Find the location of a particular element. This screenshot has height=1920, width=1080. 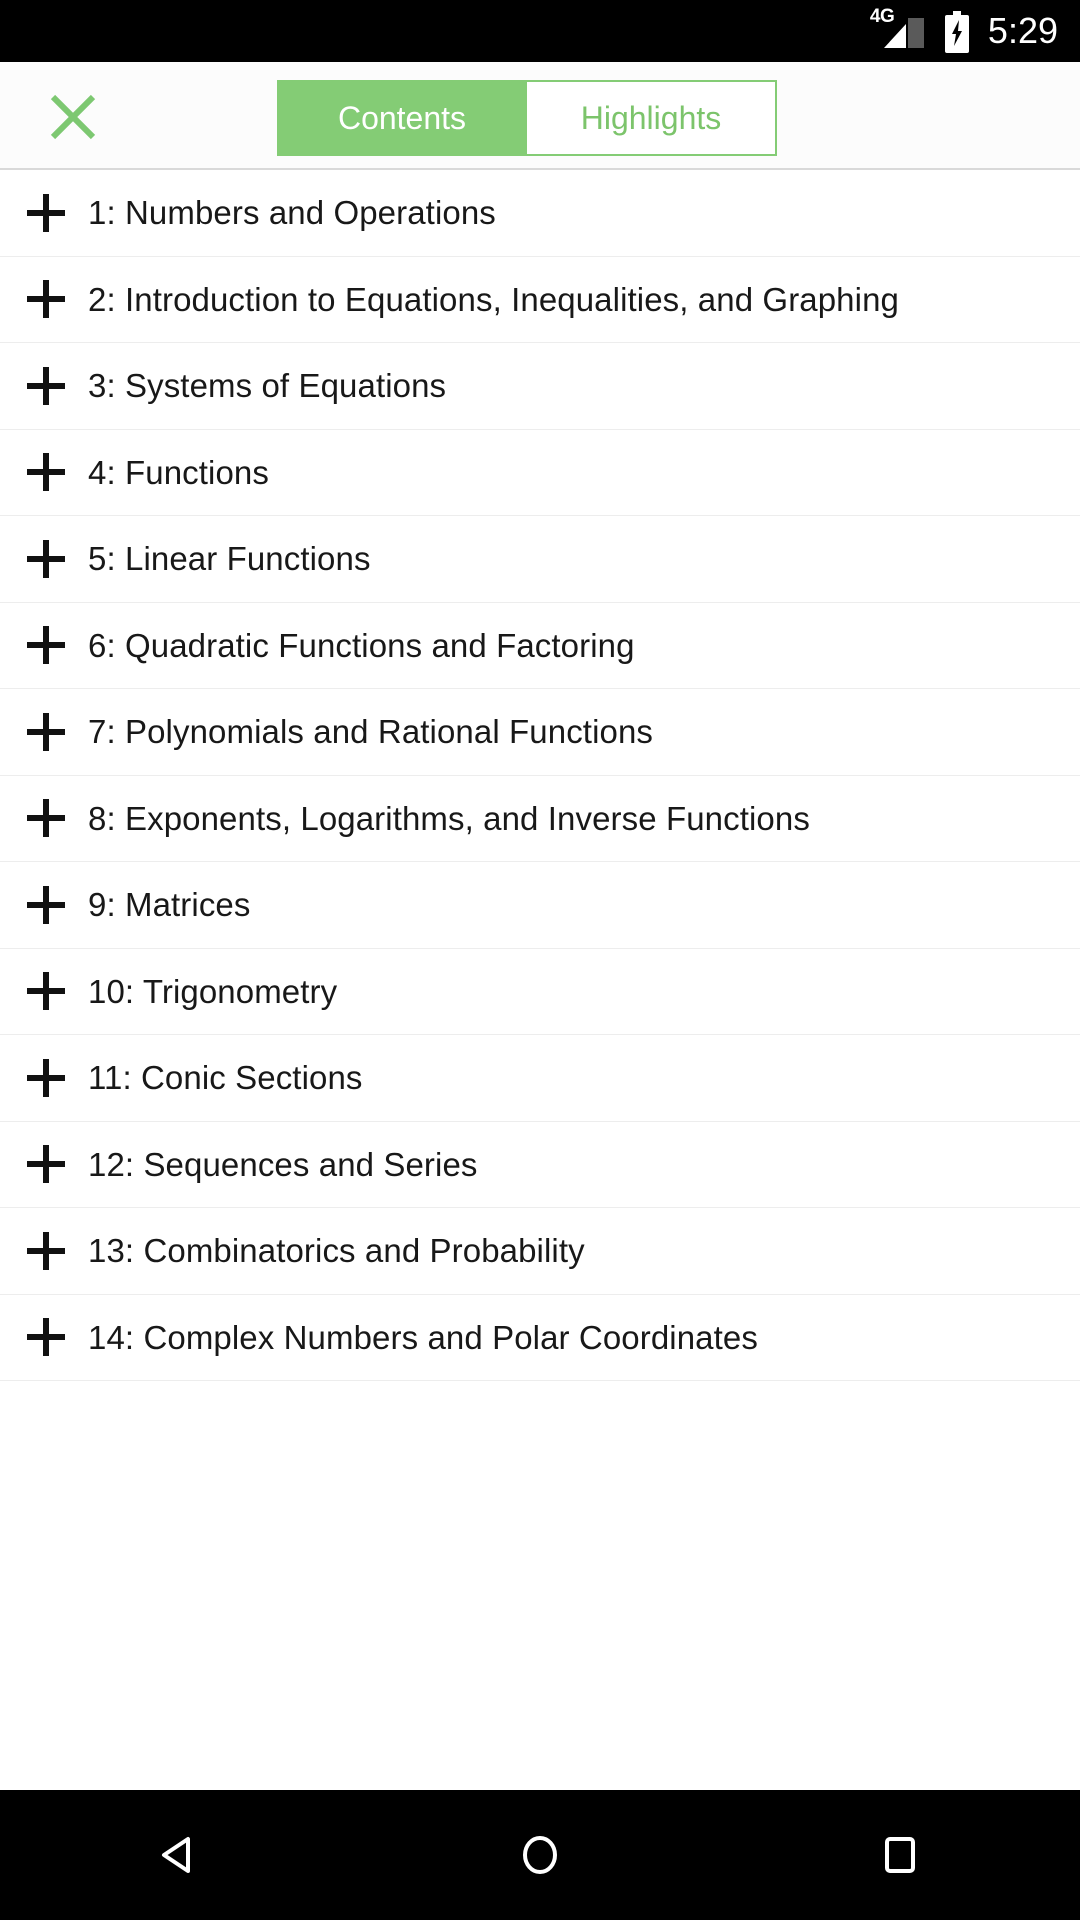

signal-strength-icon: 4G is located at coordinates (898, 30).